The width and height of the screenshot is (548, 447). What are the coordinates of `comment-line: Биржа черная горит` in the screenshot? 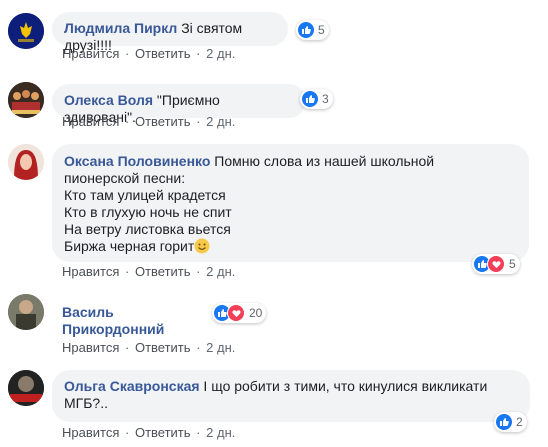 It's located at (129, 246).